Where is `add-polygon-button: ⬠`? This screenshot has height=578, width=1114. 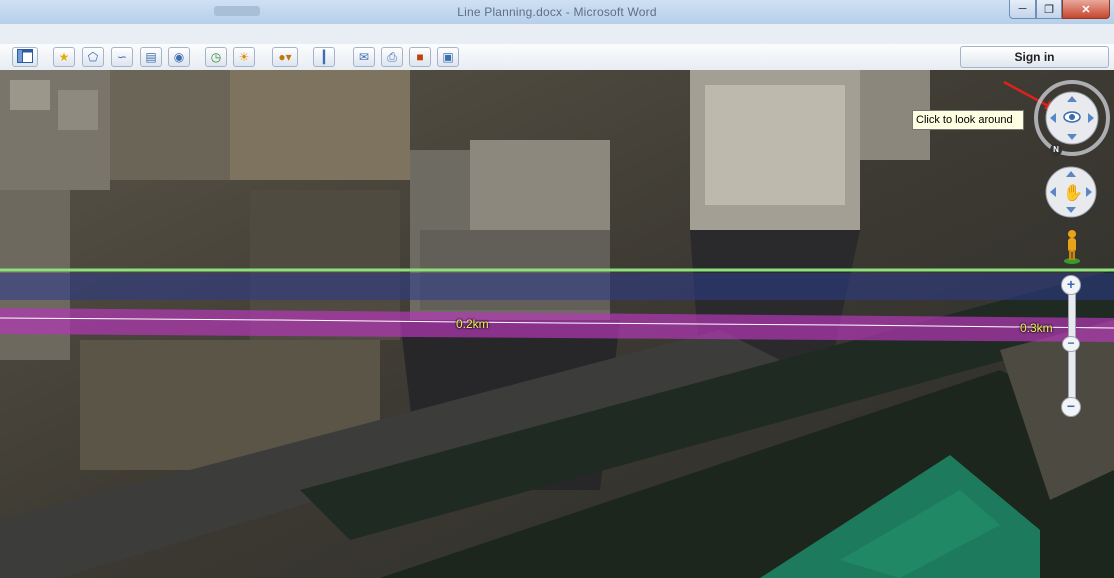
add-polygon-button: ⬠ is located at coordinates (93, 57).